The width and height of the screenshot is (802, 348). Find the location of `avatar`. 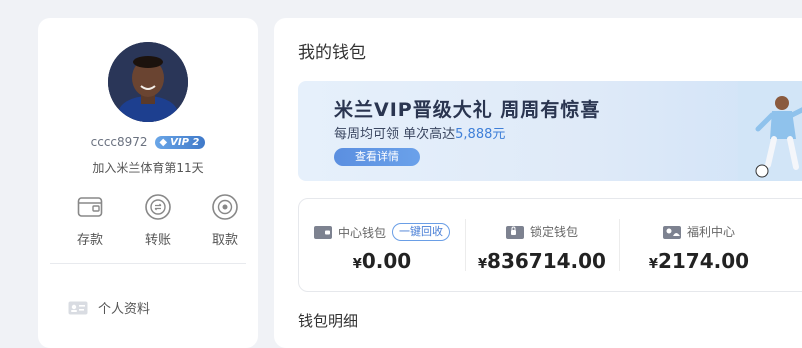

avatar is located at coordinates (148, 82).